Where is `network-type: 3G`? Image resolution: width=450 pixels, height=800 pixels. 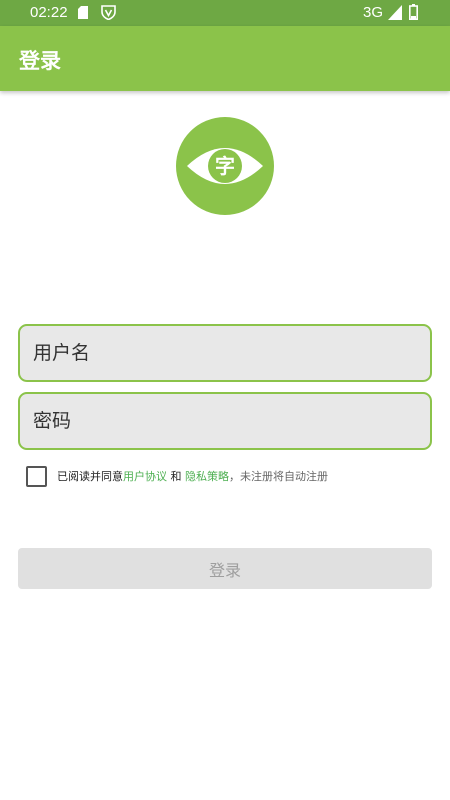
network-type: 3G is located at coordinates (373, 12).